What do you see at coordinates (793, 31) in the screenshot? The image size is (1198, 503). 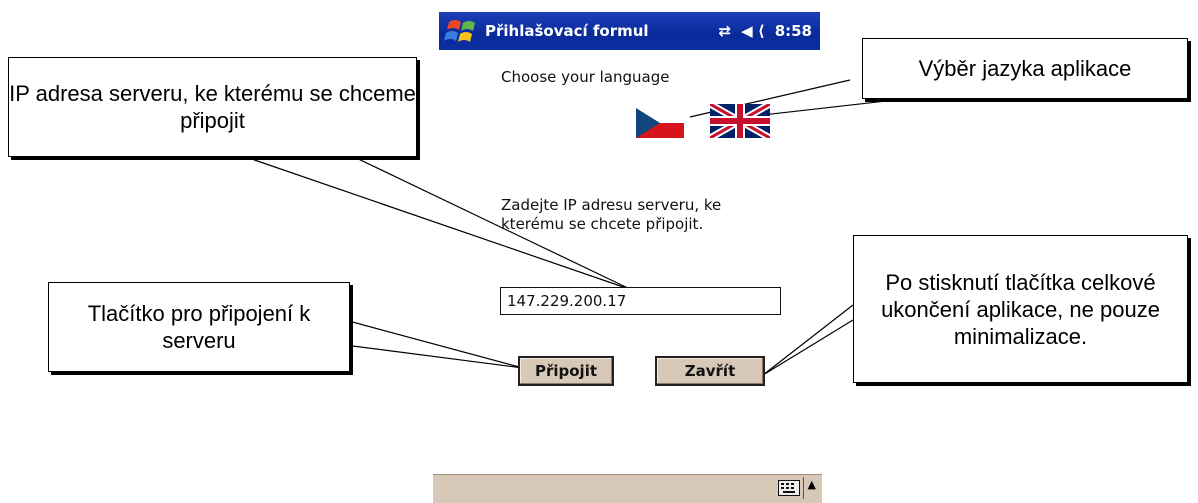 I see `clock-time: 8:58` at bounding box center [793, 31].